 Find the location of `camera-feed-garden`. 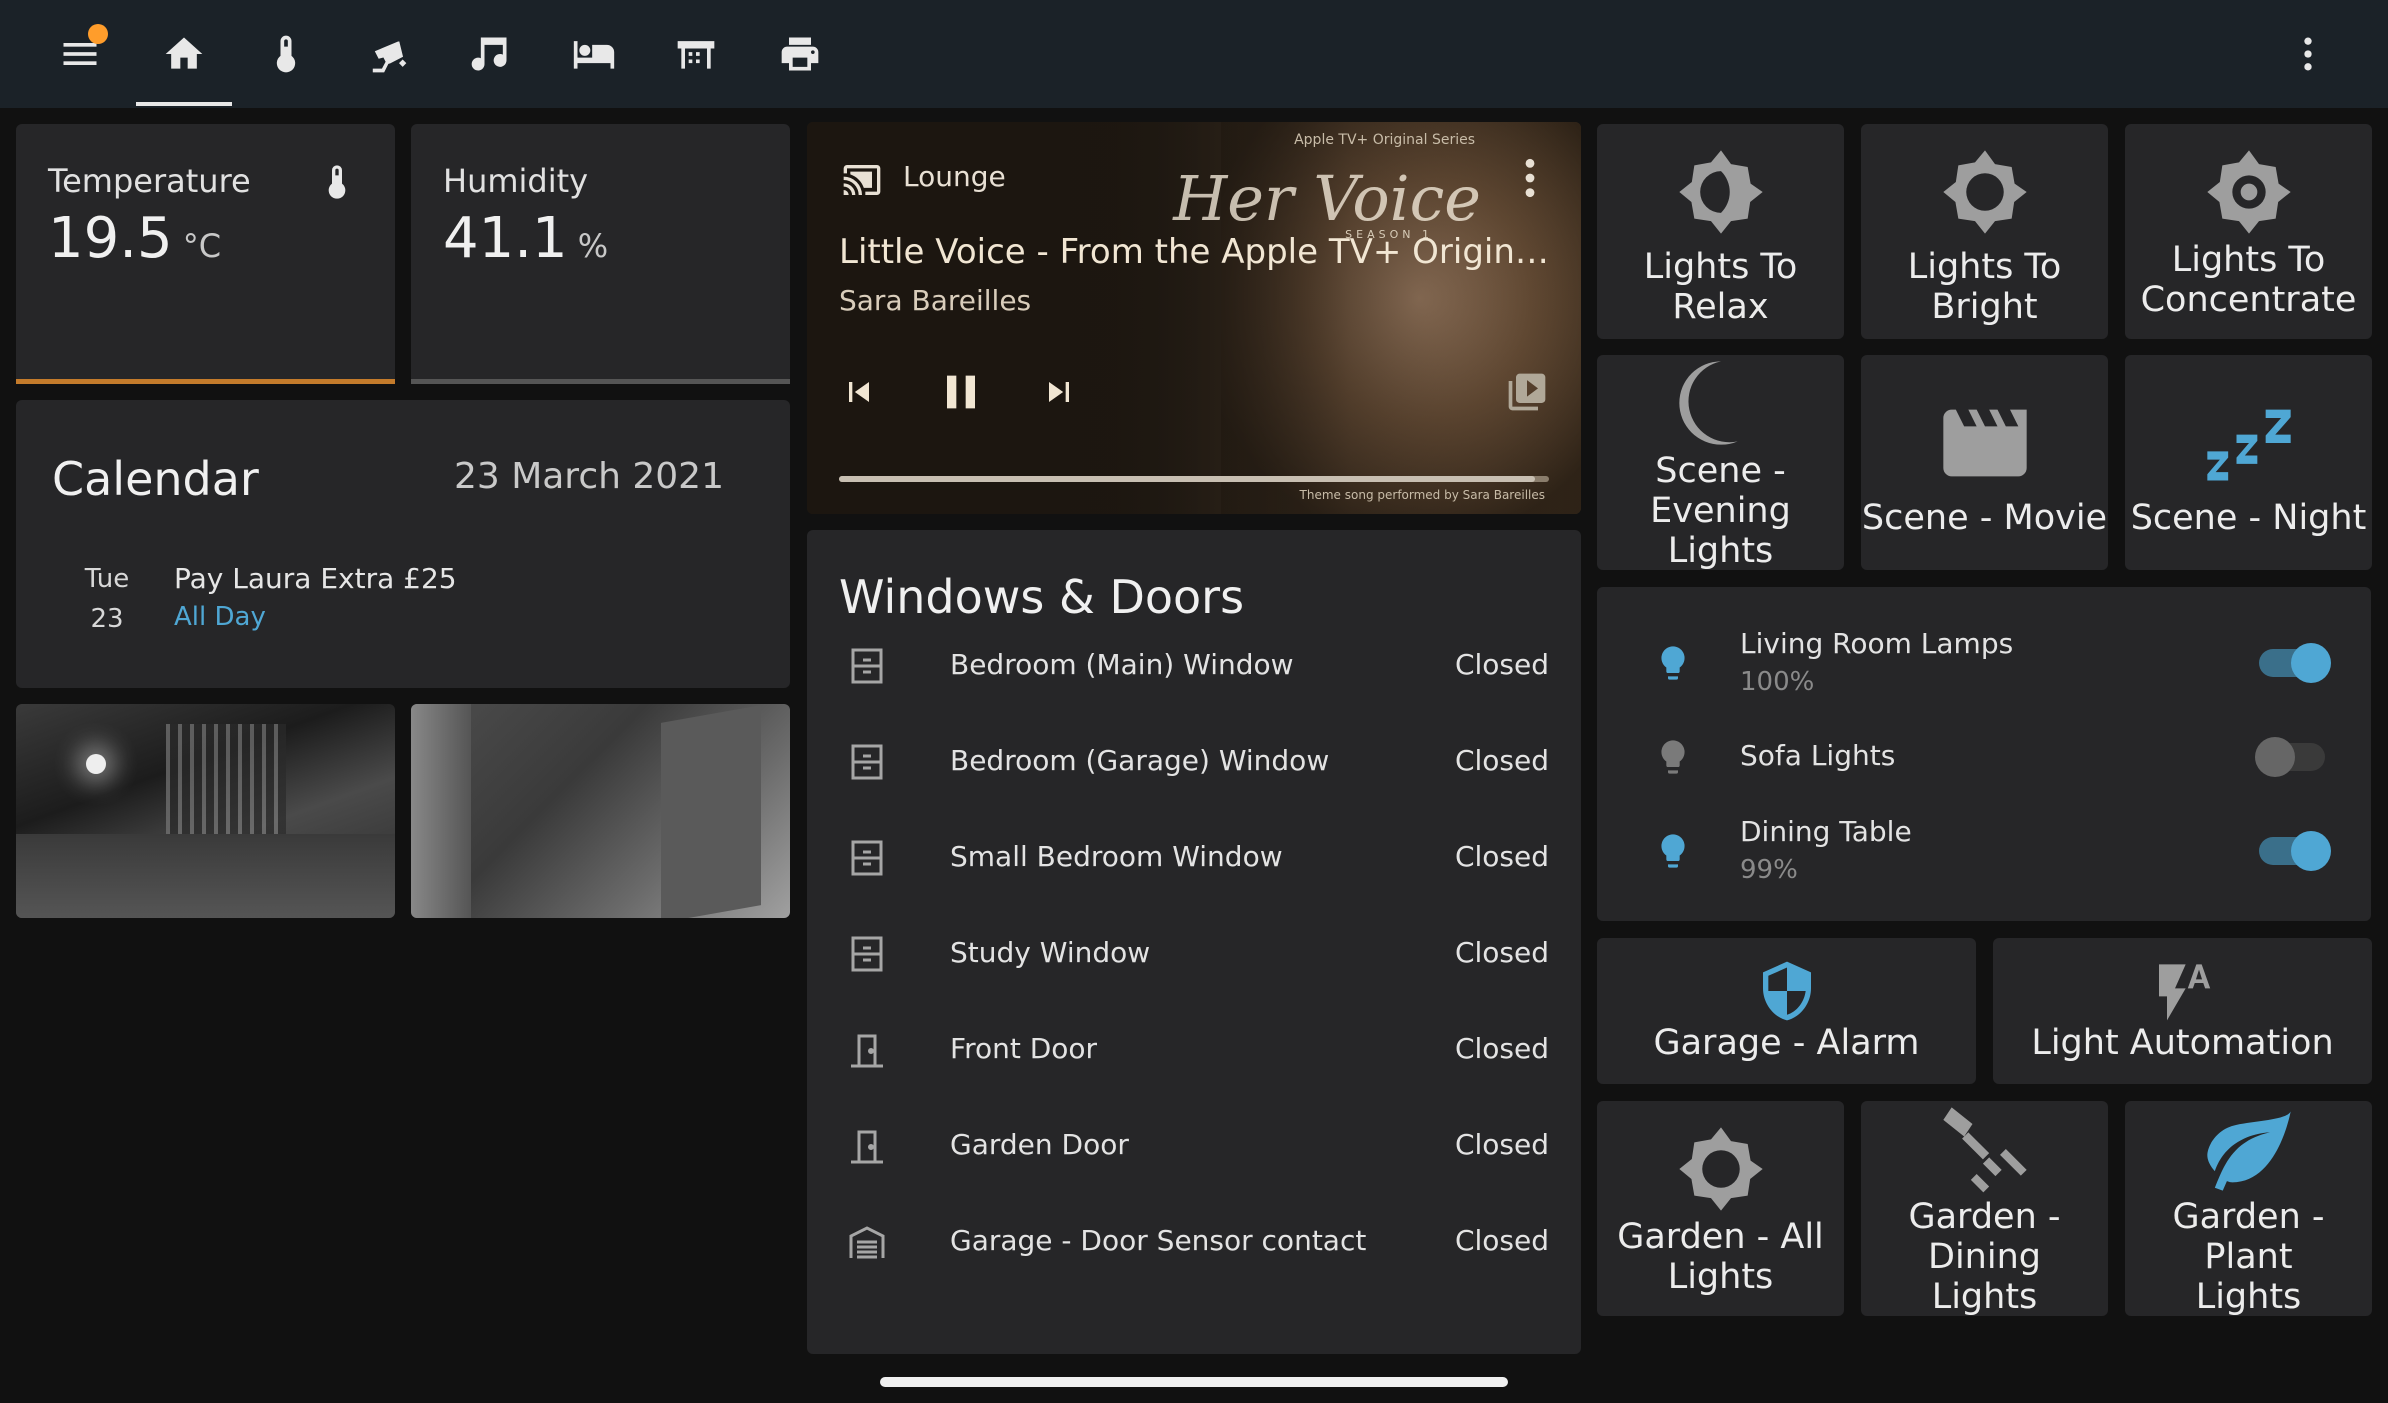

camera-feed-garden is located at coordinates (600, 811).